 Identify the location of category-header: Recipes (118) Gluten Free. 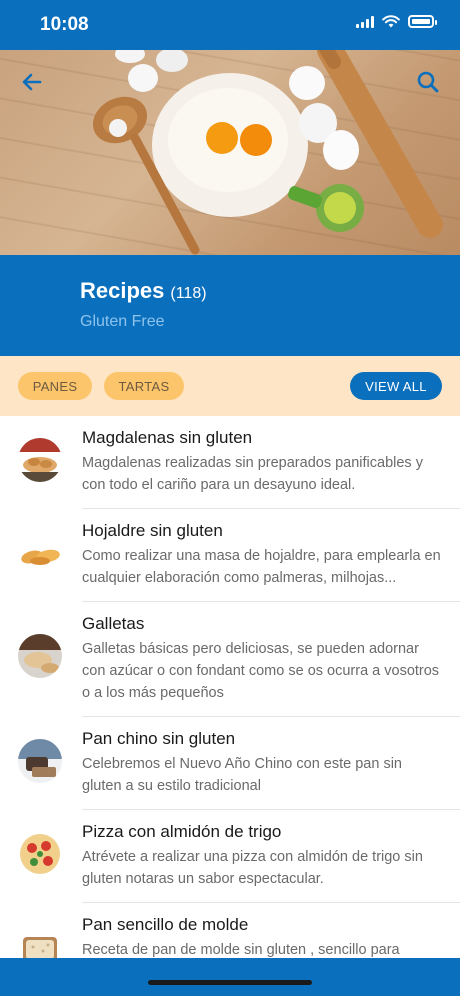
(230, 305).